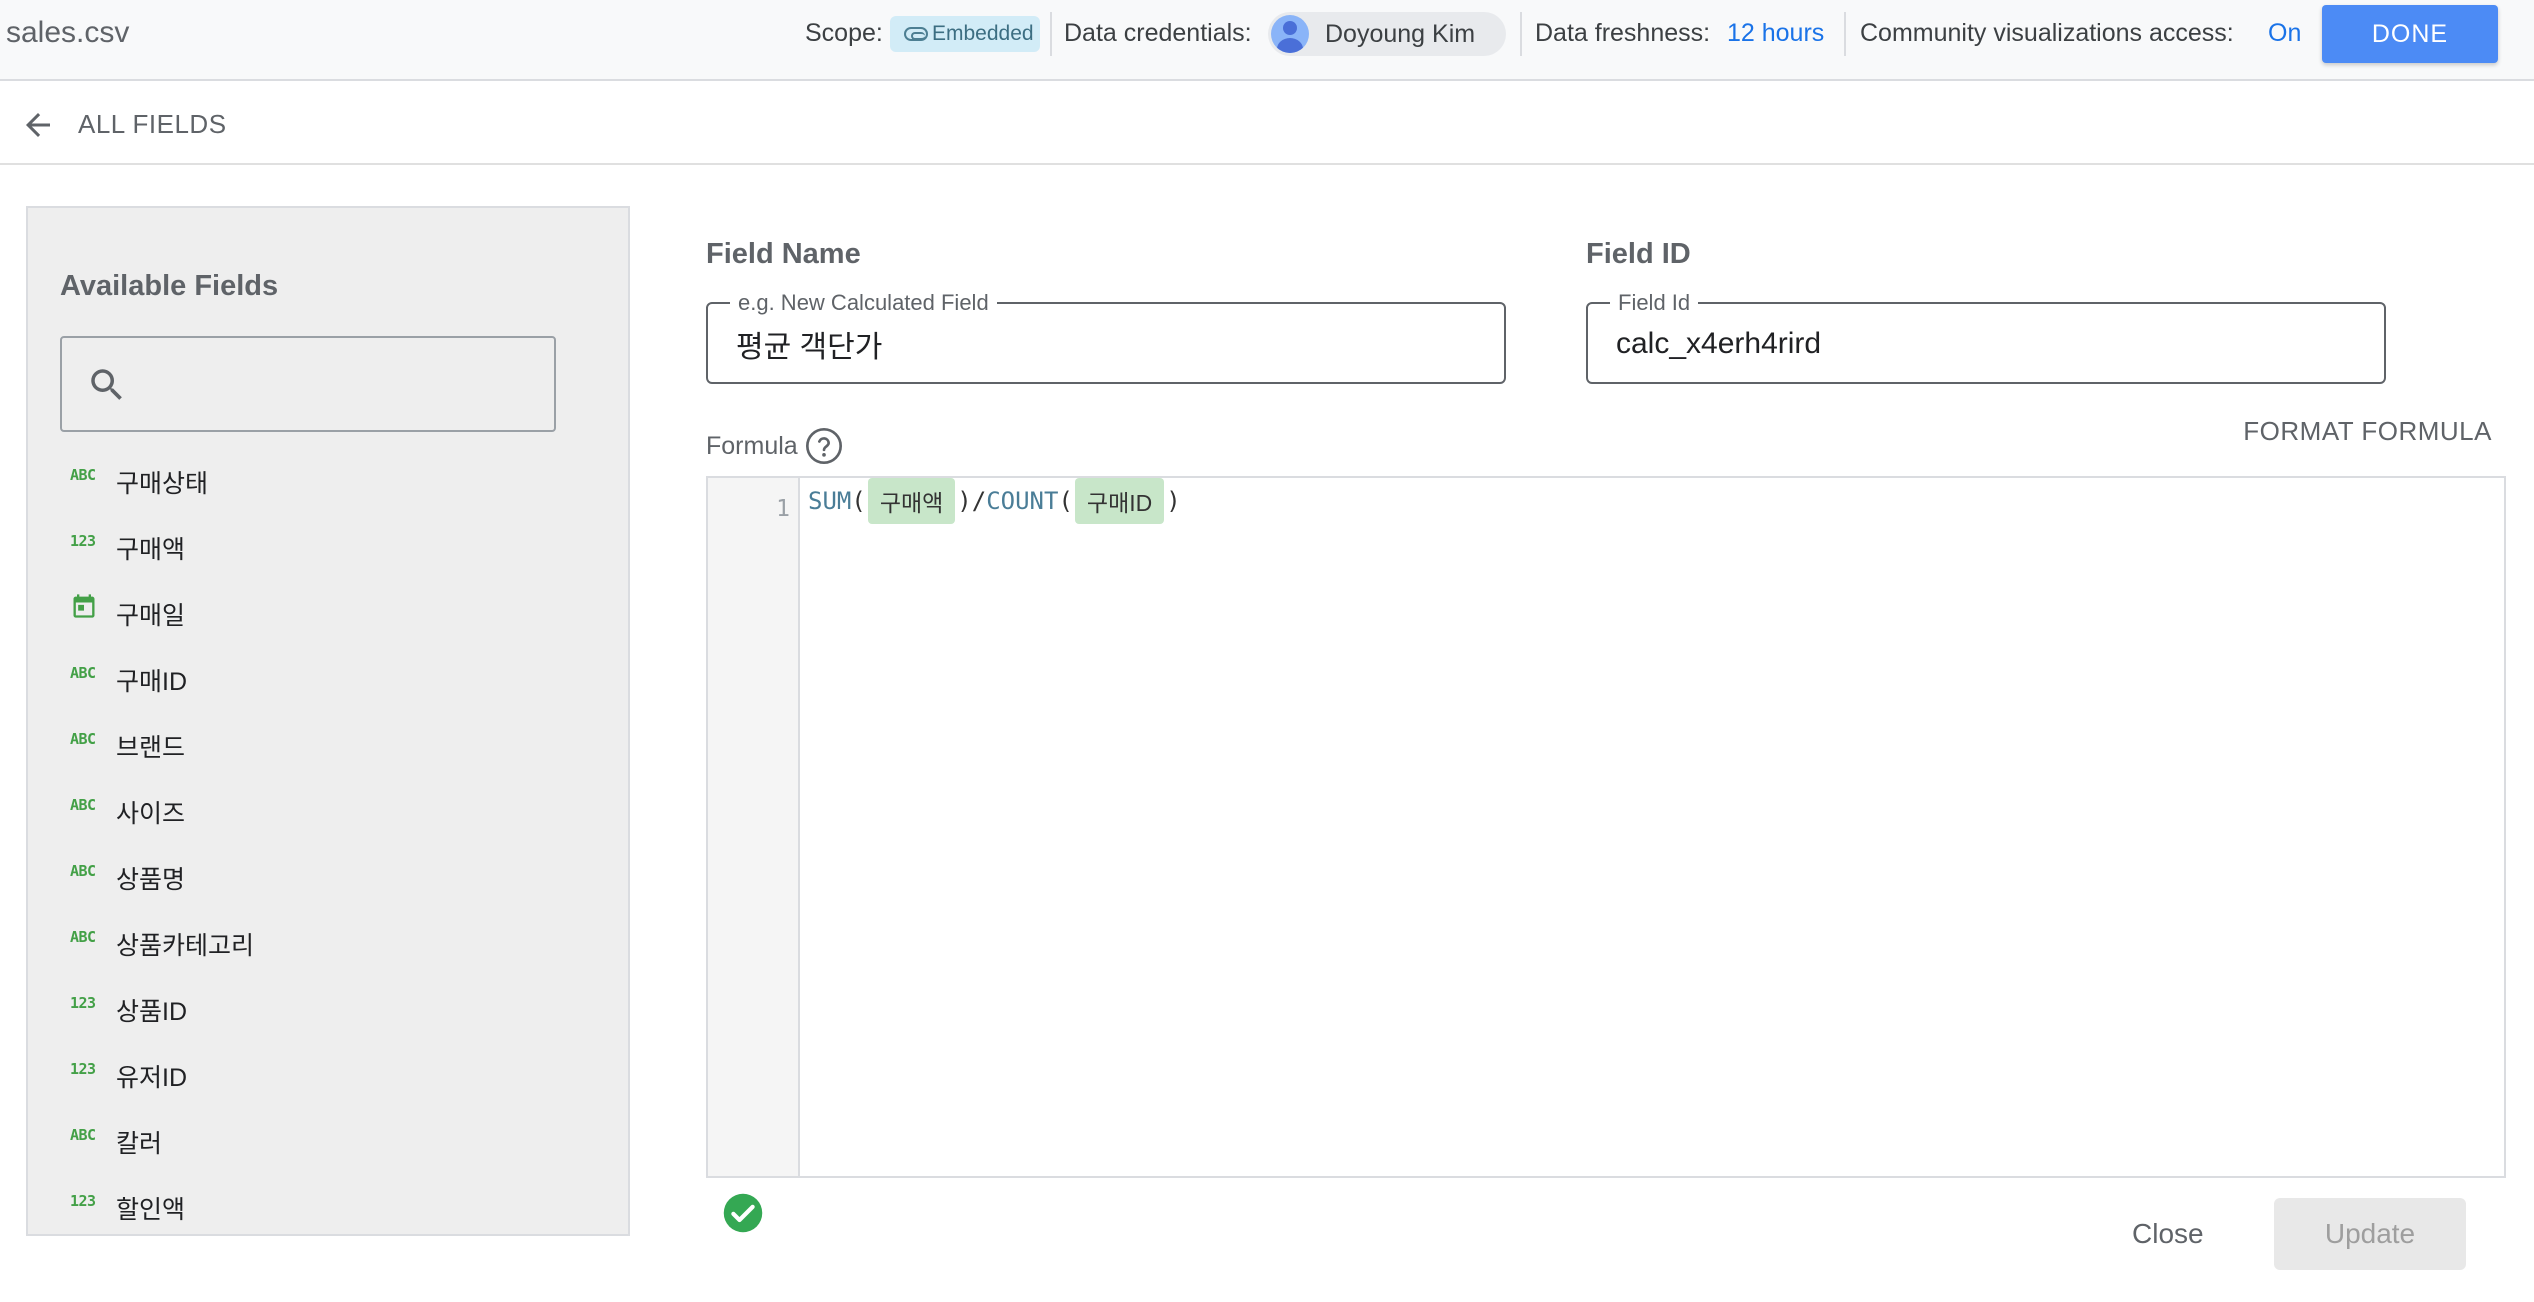 The image size is (2534, 1302). Describe the element at coordinates (824, 446) in the screenshot. I see `help-icon` at that location.